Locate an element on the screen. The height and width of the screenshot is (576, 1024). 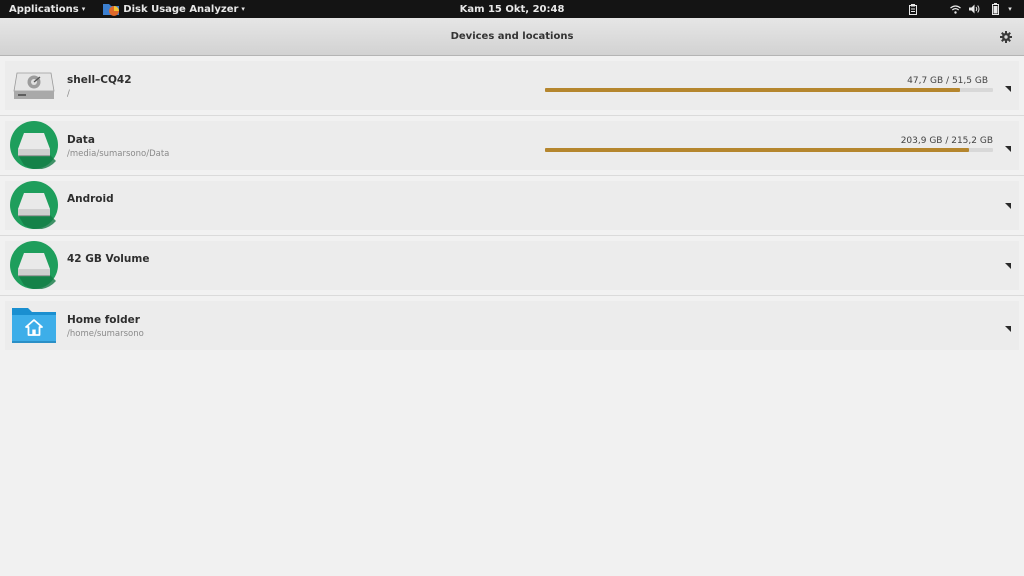
list-item-body: shell–CQ42 / 47,7 GB / 51,5 GB is located at coordinates (512, 85).